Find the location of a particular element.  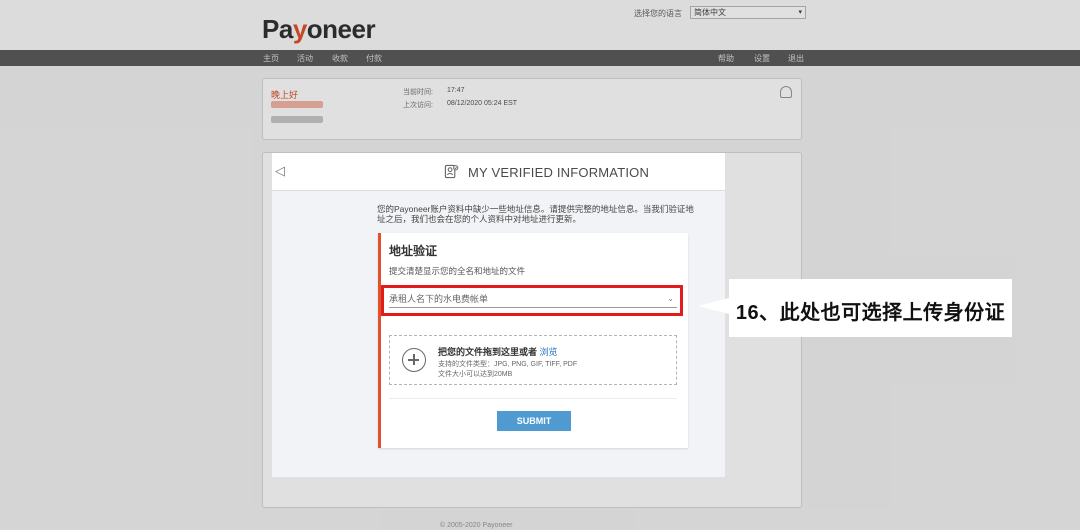

panel-title: 地址验证 is located at coordinates (413, 251).